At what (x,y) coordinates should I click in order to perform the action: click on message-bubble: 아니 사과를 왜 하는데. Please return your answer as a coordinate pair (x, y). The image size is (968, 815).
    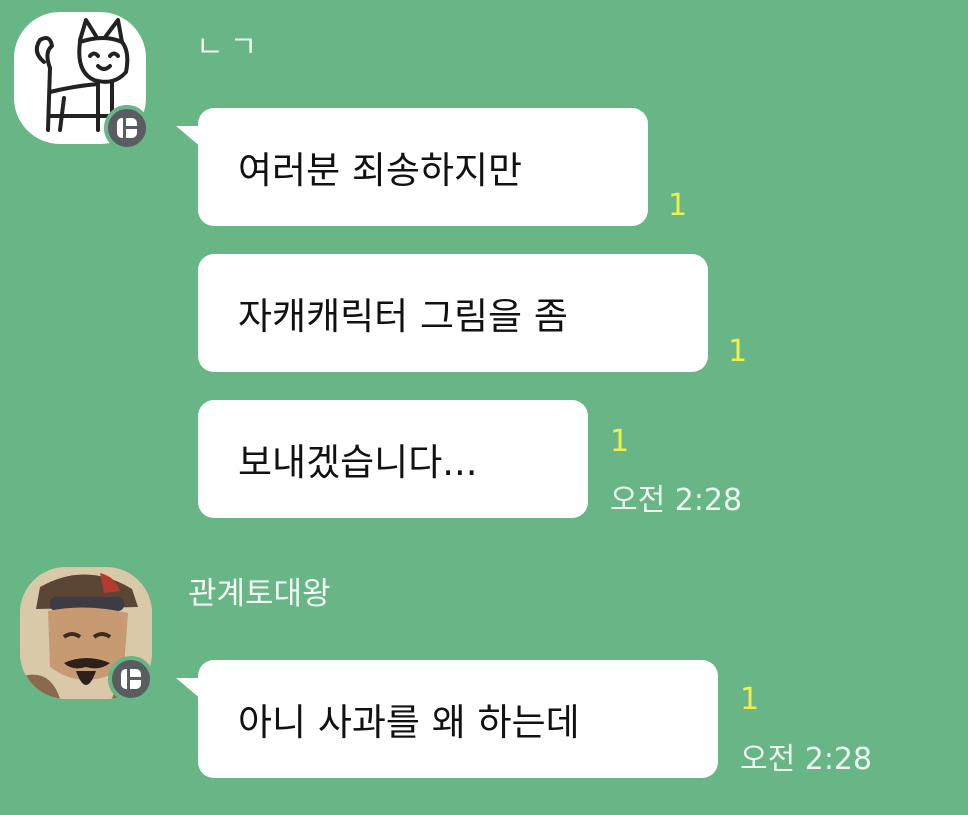
    Looking at the image, I should click on (458, 719).